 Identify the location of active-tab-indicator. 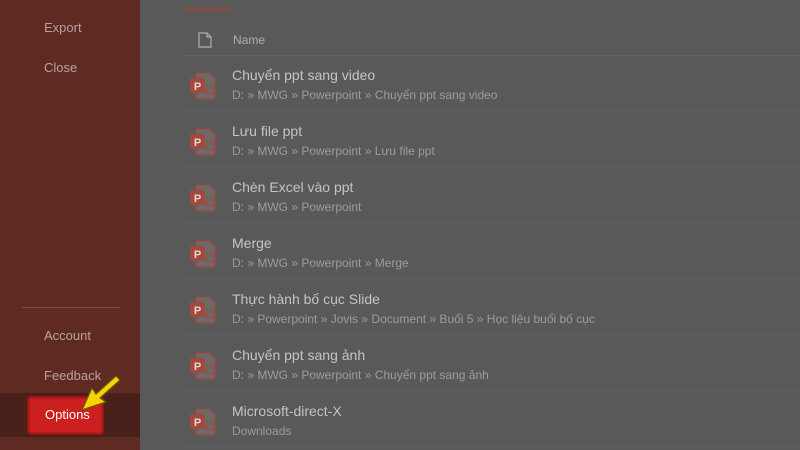
(207, 9).